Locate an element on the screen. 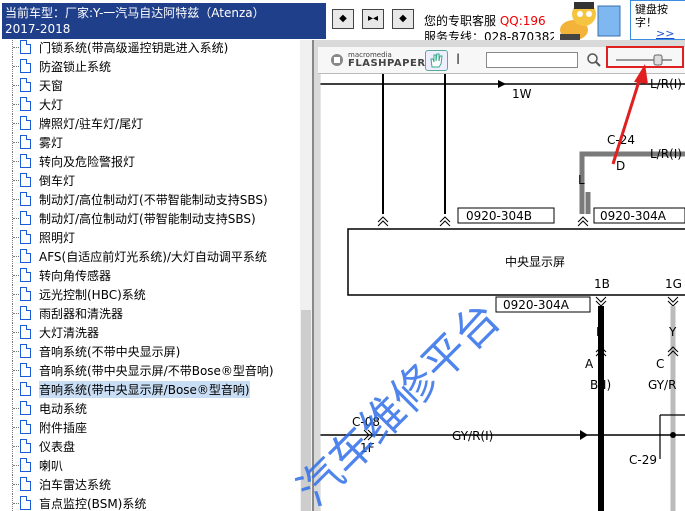 The width and height of the screenshot is (685, 511). tree-item: 雾灯 is located at coordinates (150, 142).